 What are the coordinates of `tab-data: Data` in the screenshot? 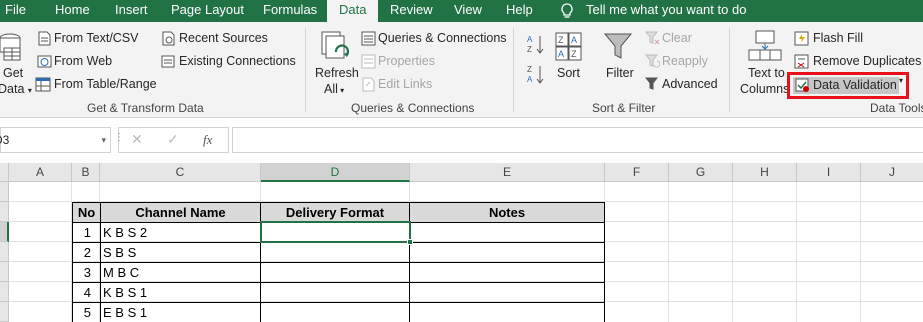 It's located at (353, 11).